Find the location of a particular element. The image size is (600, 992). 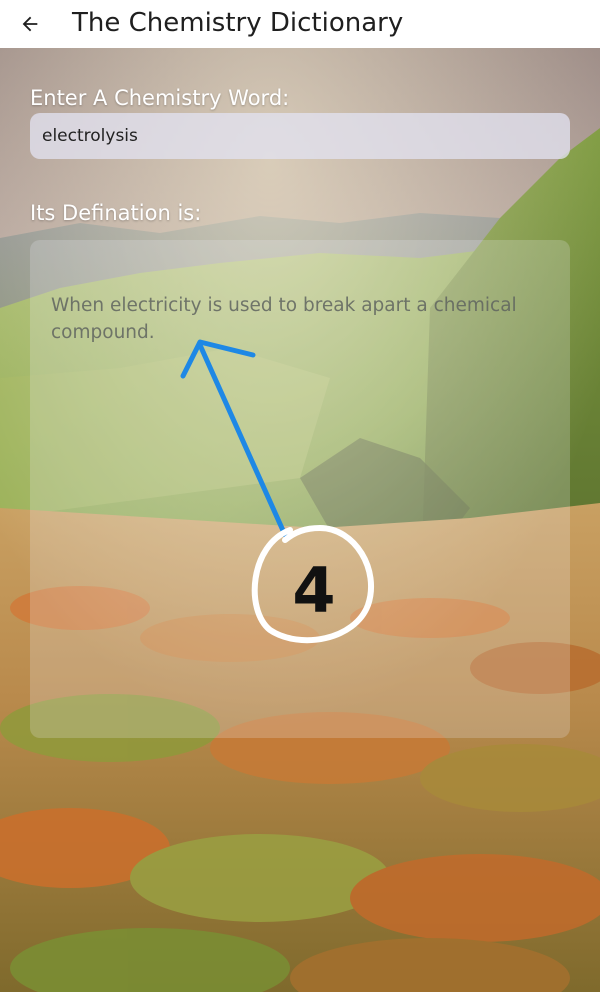

arrow-back-icon is located at coordinates (30, 24).